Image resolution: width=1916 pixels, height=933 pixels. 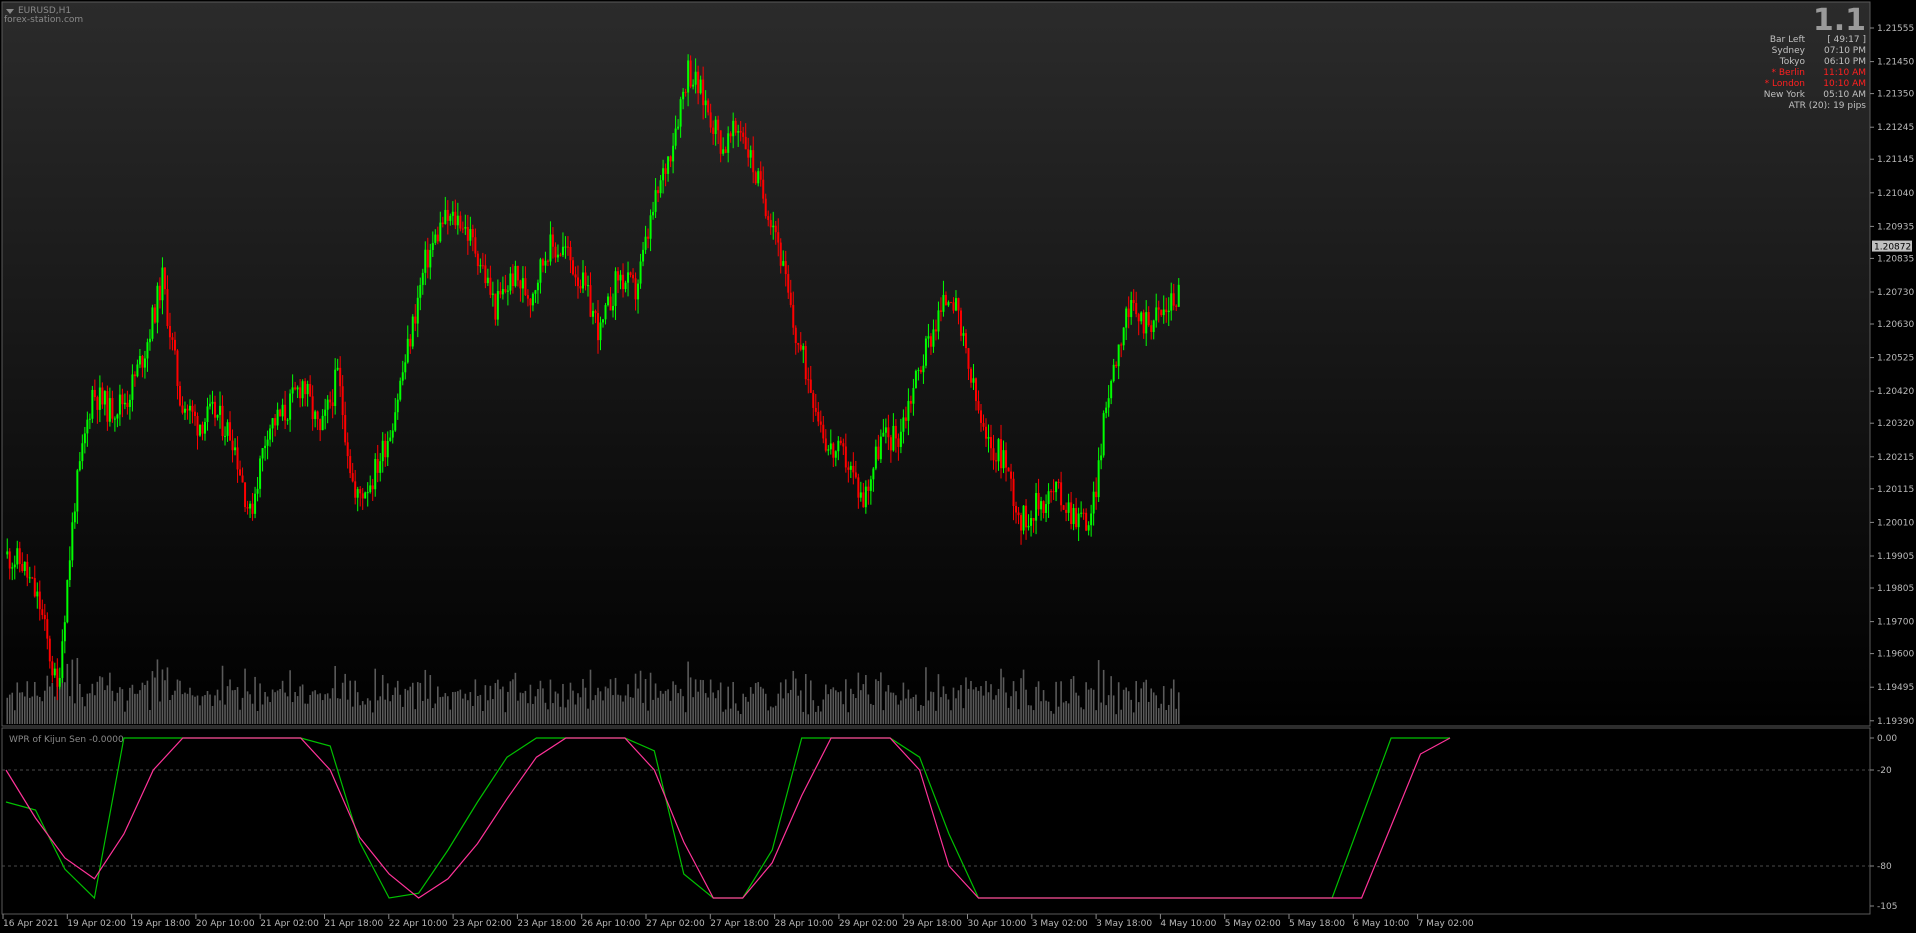 What do you see at coordinates (1828, 106) in the screenshot?
I see `atr-text: ATR (20): 19 pips` at bounding box center [1828, 106].